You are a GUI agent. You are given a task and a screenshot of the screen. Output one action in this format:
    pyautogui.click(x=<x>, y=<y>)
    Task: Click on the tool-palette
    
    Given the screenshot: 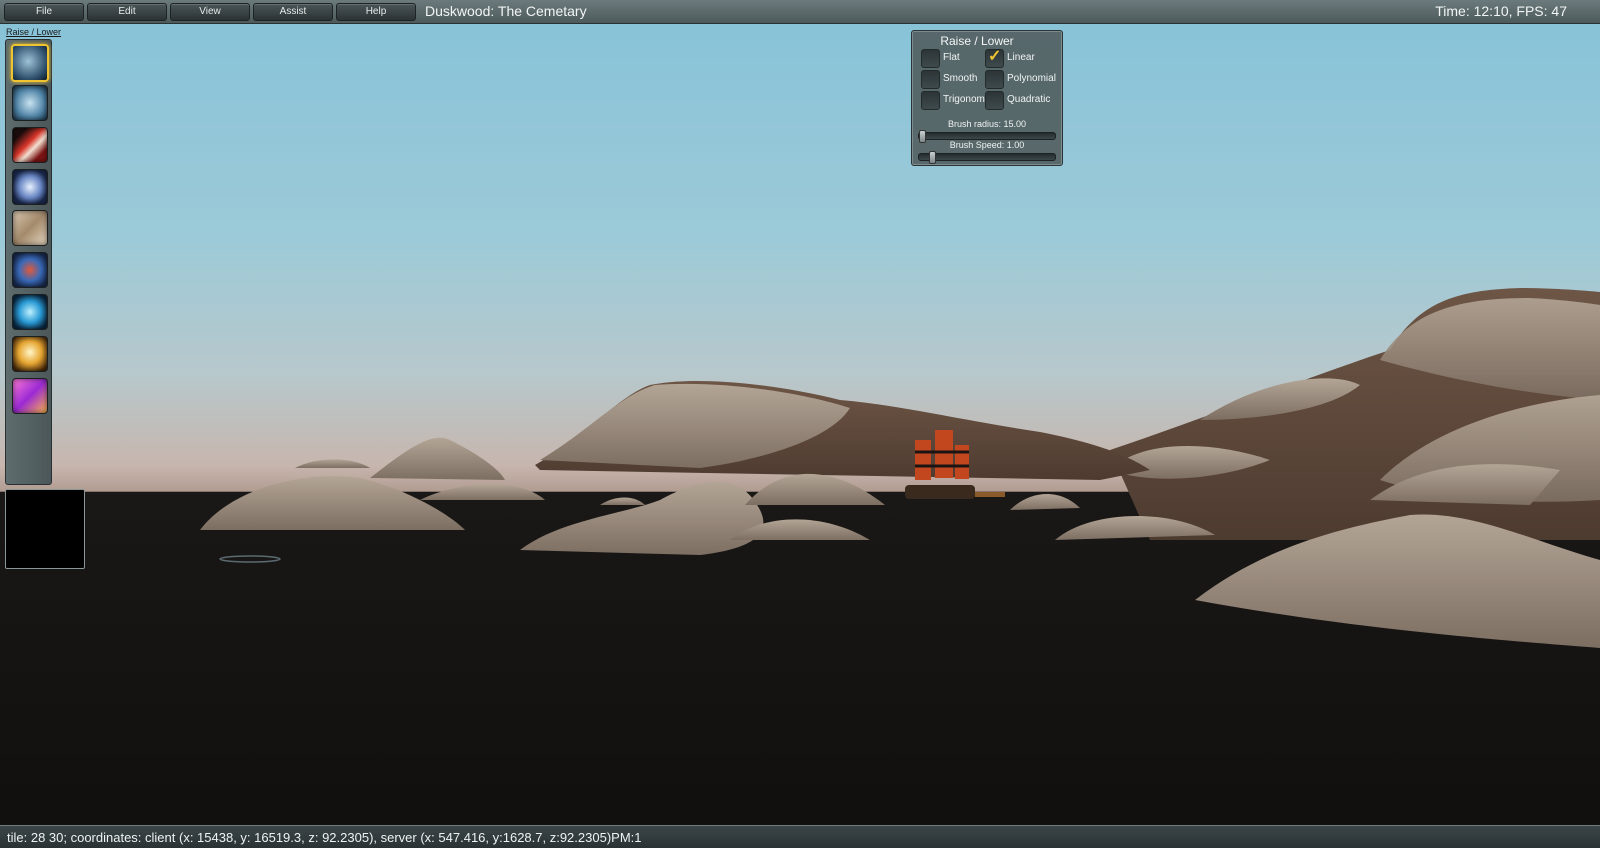 What is the action you would take?
    pyautogui.click(x=28, y=262)
    